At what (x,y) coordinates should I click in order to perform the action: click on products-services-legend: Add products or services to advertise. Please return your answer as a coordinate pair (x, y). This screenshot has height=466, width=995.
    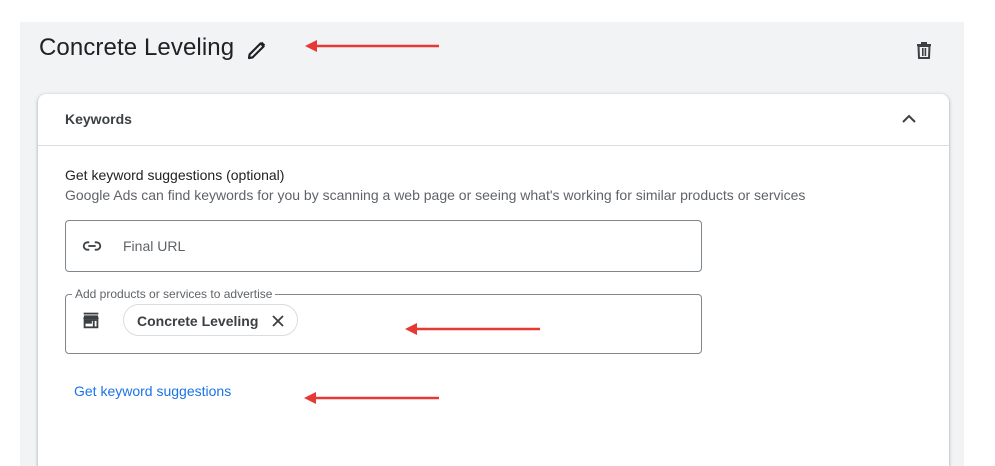
    Looking at the image, I should click on (174, 294).